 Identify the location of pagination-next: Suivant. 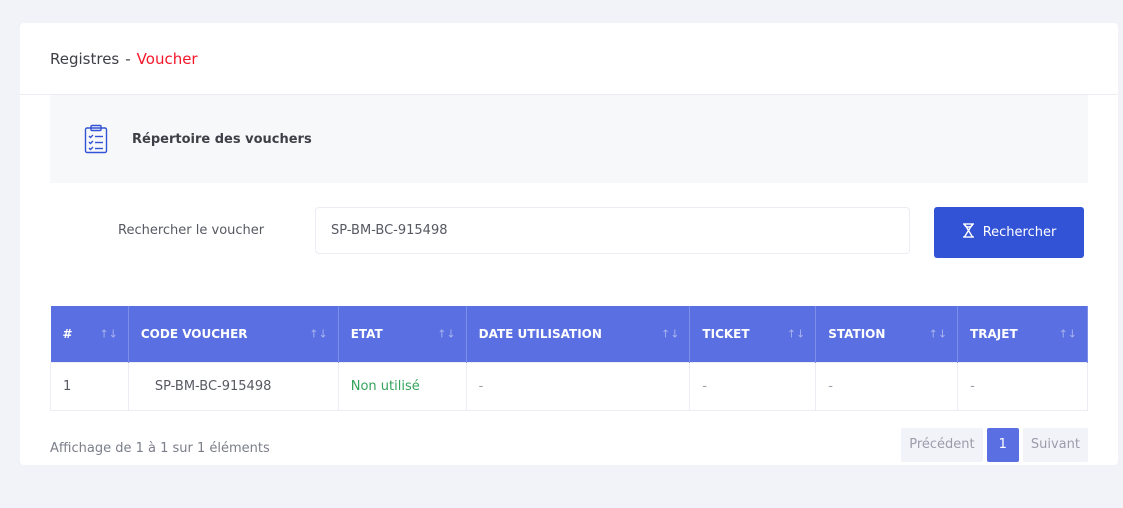
(1055, 445).